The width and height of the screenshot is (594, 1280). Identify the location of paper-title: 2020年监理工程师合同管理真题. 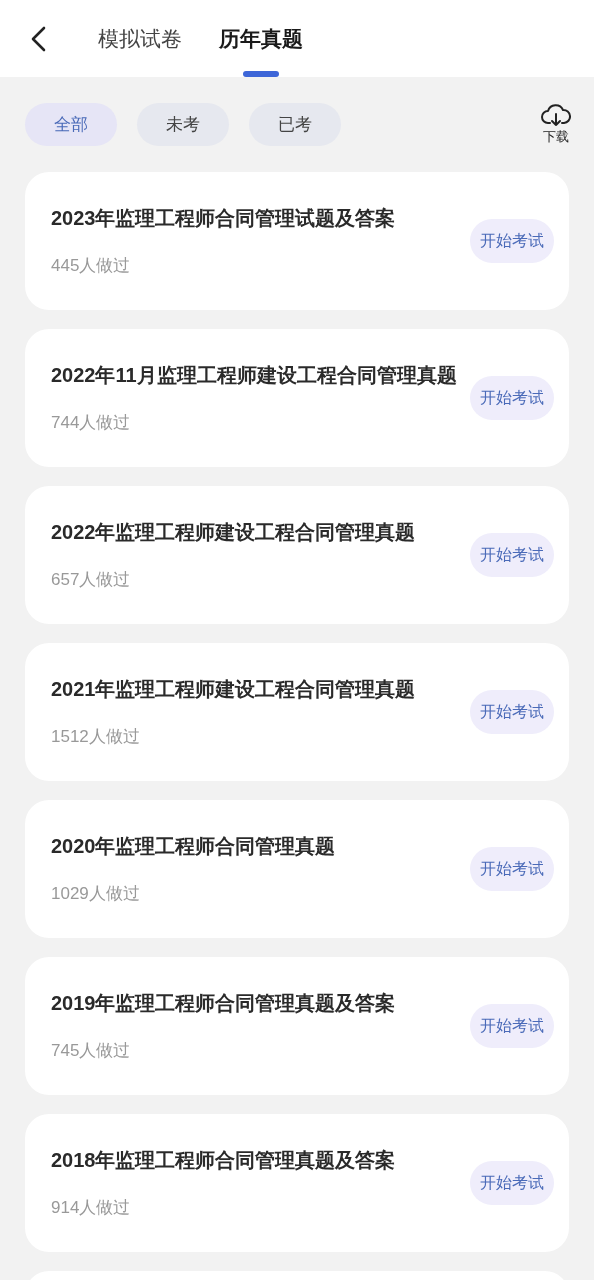
(194, 847).